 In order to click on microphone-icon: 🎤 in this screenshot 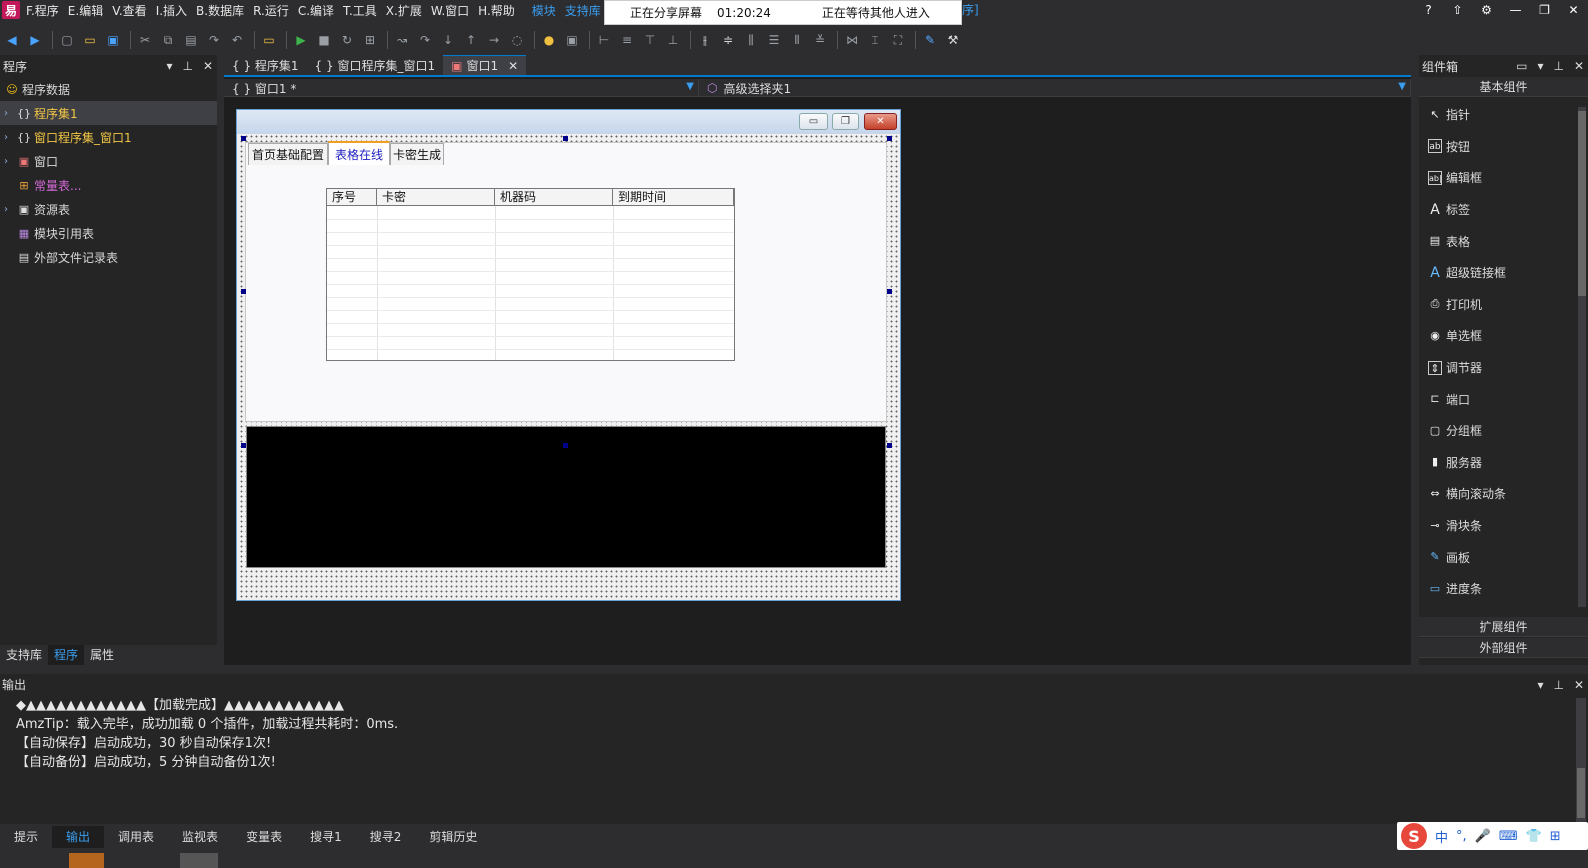, I will do `click(1483, 836)`.